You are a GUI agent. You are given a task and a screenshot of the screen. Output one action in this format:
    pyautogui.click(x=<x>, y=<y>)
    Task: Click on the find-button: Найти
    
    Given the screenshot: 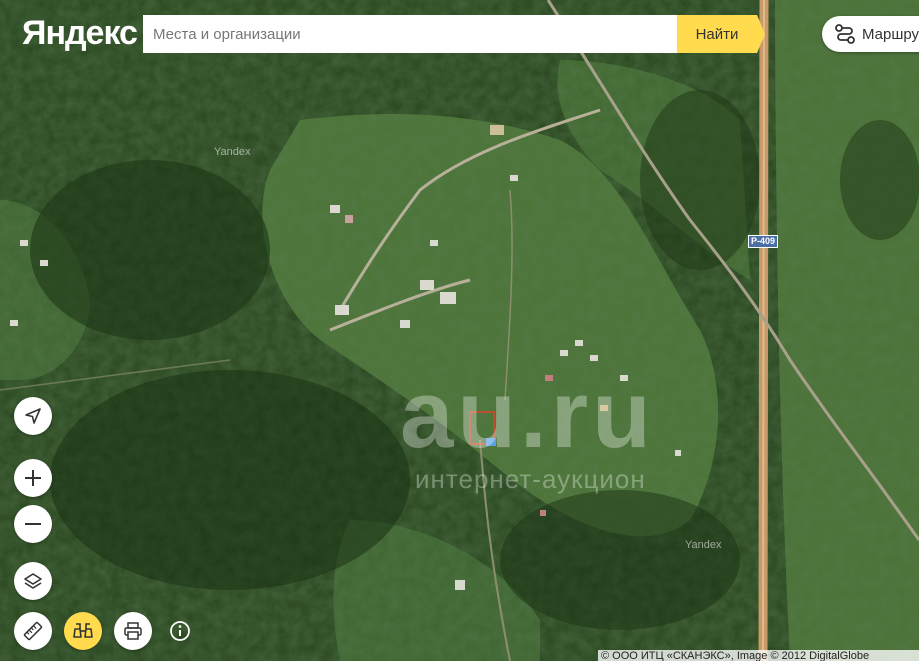 What is the action you would take?
    pyautogui.click(x=717, y=34)
    